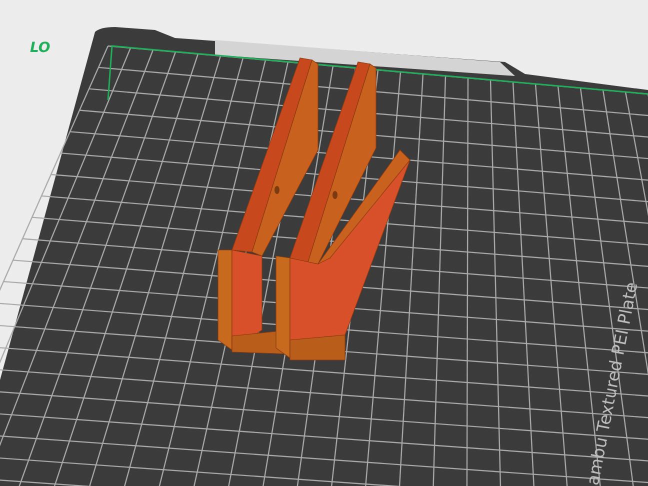 Image resolution: width=648 pixels, height=486 pixels. Describe the element at coordinates (40, 48) in the screenshot. I see `plate-number-label: LO` at that location.